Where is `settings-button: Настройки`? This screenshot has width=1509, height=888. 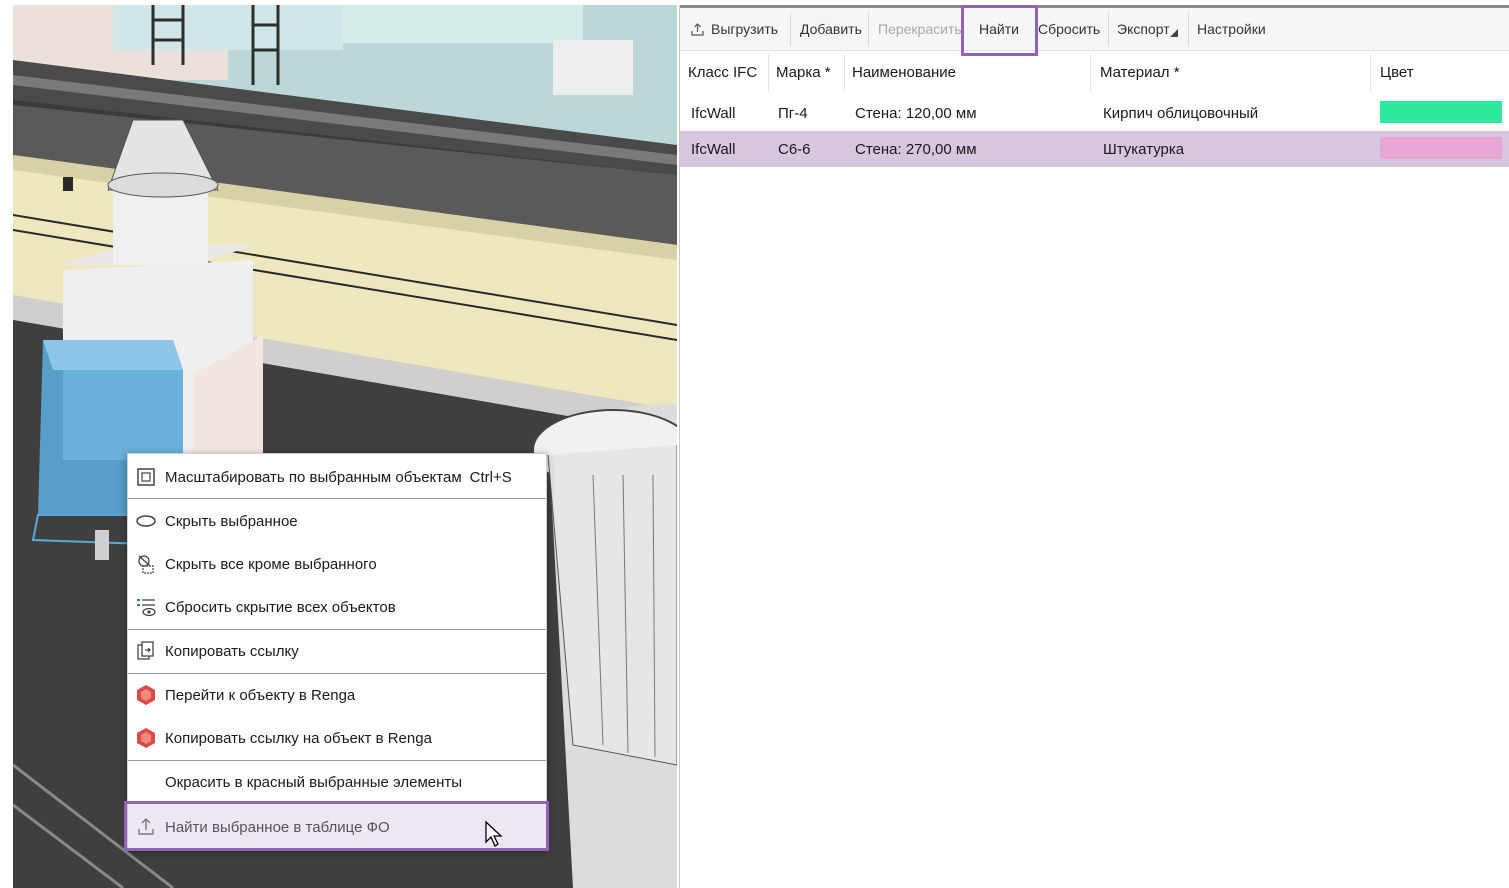
settings-button: Настройки is located at coordinates (1231, 29).